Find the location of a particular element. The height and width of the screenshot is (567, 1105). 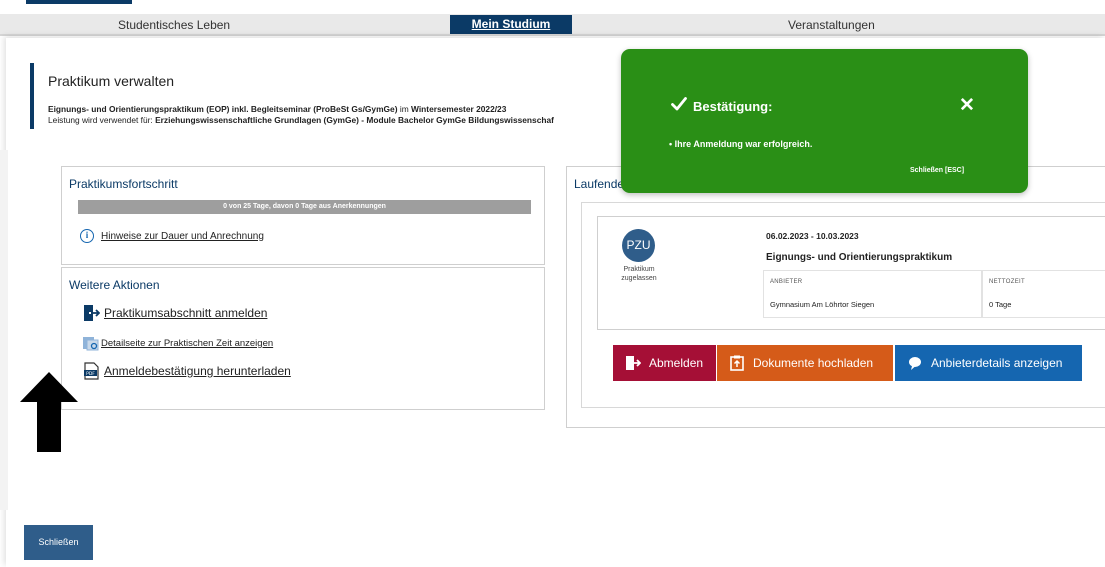

top-accent is located at coordinates (79, 2).